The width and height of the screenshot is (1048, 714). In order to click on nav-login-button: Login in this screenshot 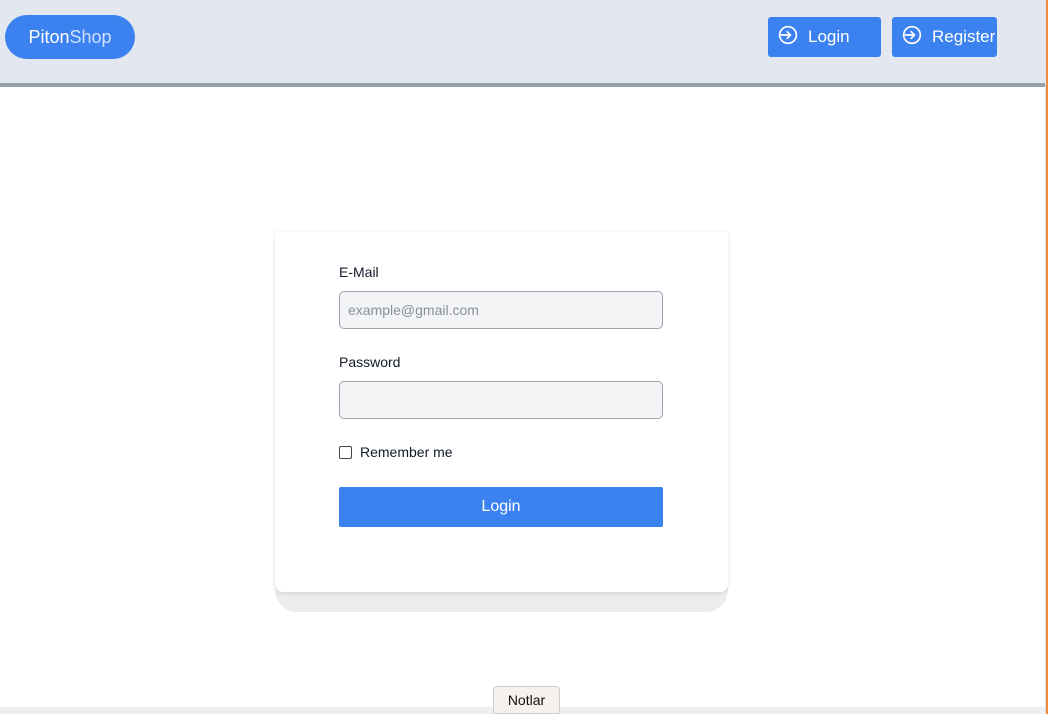, I will do `click(824, 37)`.